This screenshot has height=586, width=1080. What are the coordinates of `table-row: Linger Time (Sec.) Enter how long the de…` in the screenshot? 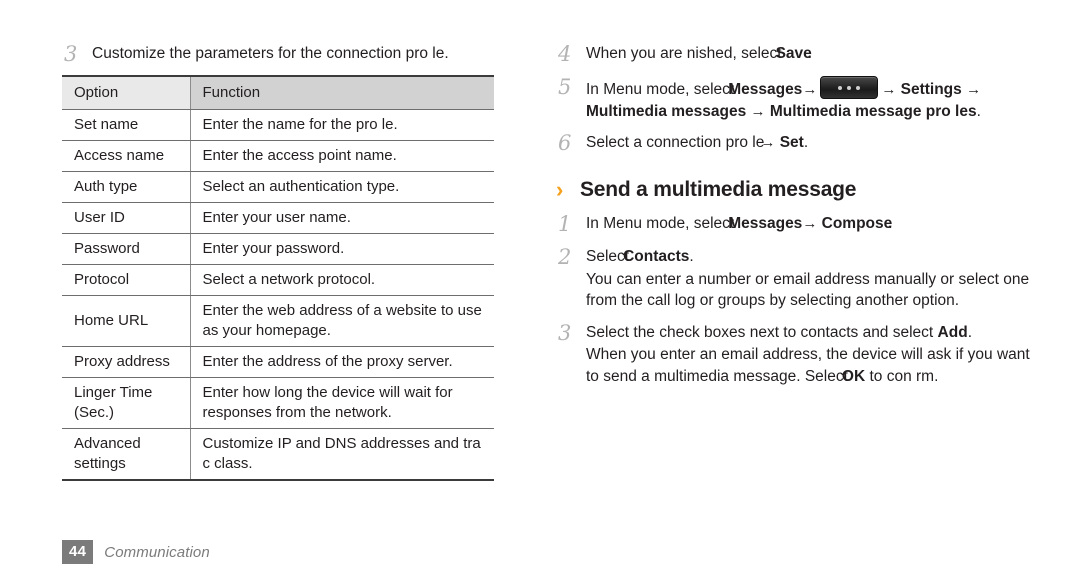 It's located at (278, 403).